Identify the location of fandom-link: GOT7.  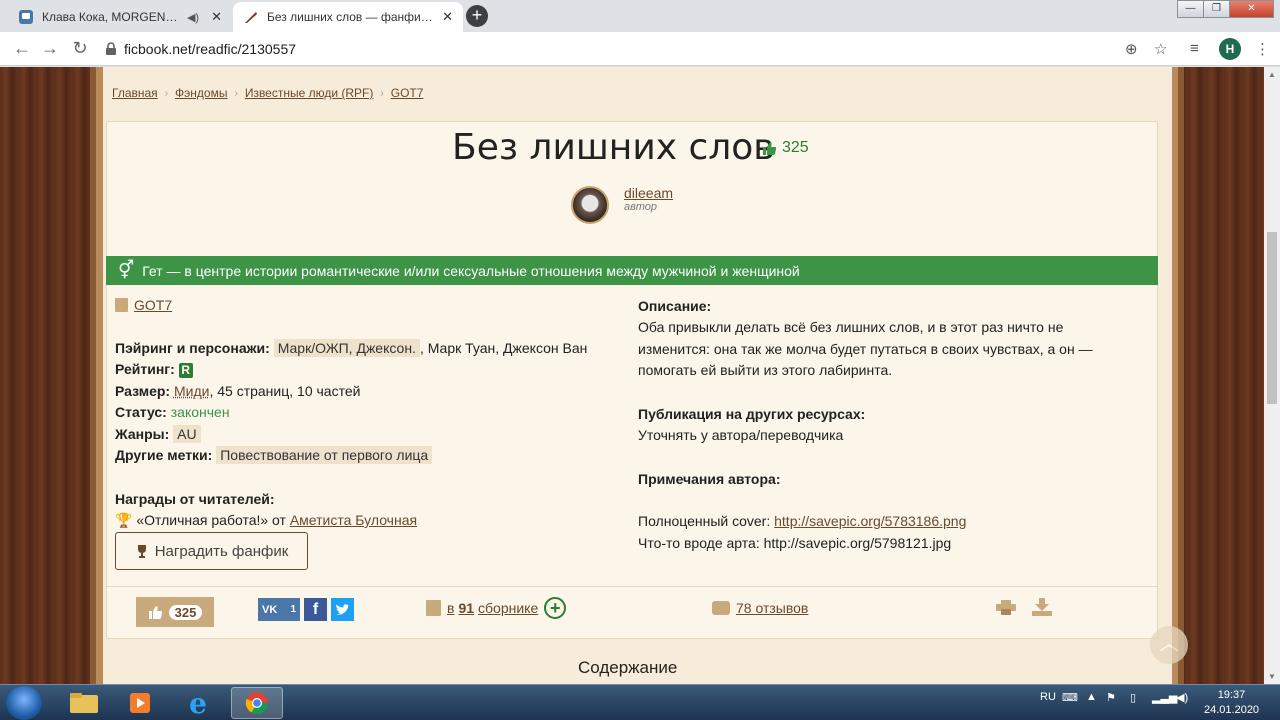
(153, 305).